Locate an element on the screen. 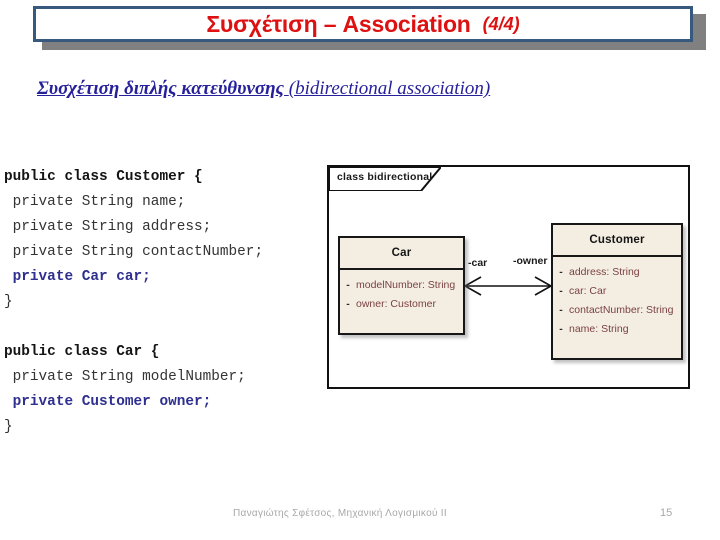 Image resolution: width=720 pixels, height=540 pixels. code-line: private Car car; is located at coordinates (77, 277).